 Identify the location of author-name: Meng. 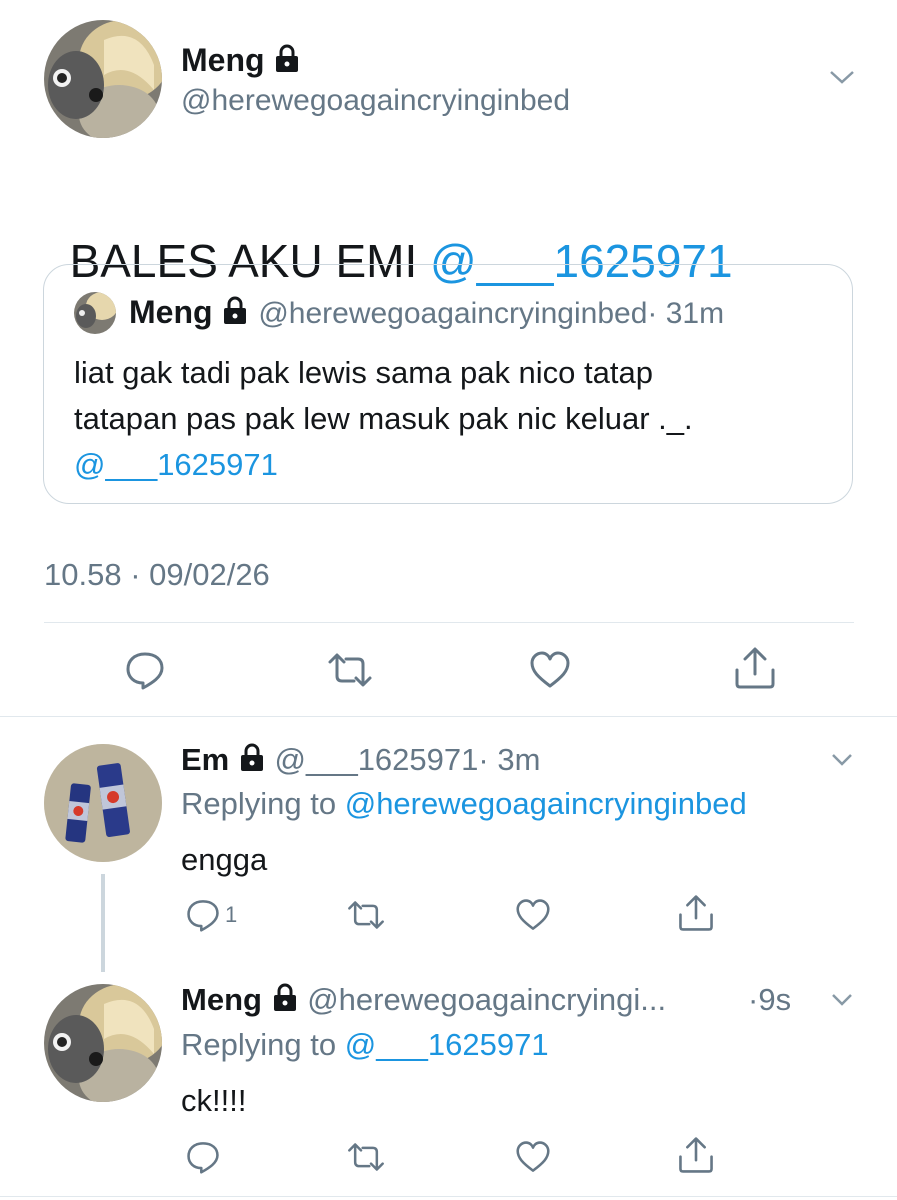
(223, 60).